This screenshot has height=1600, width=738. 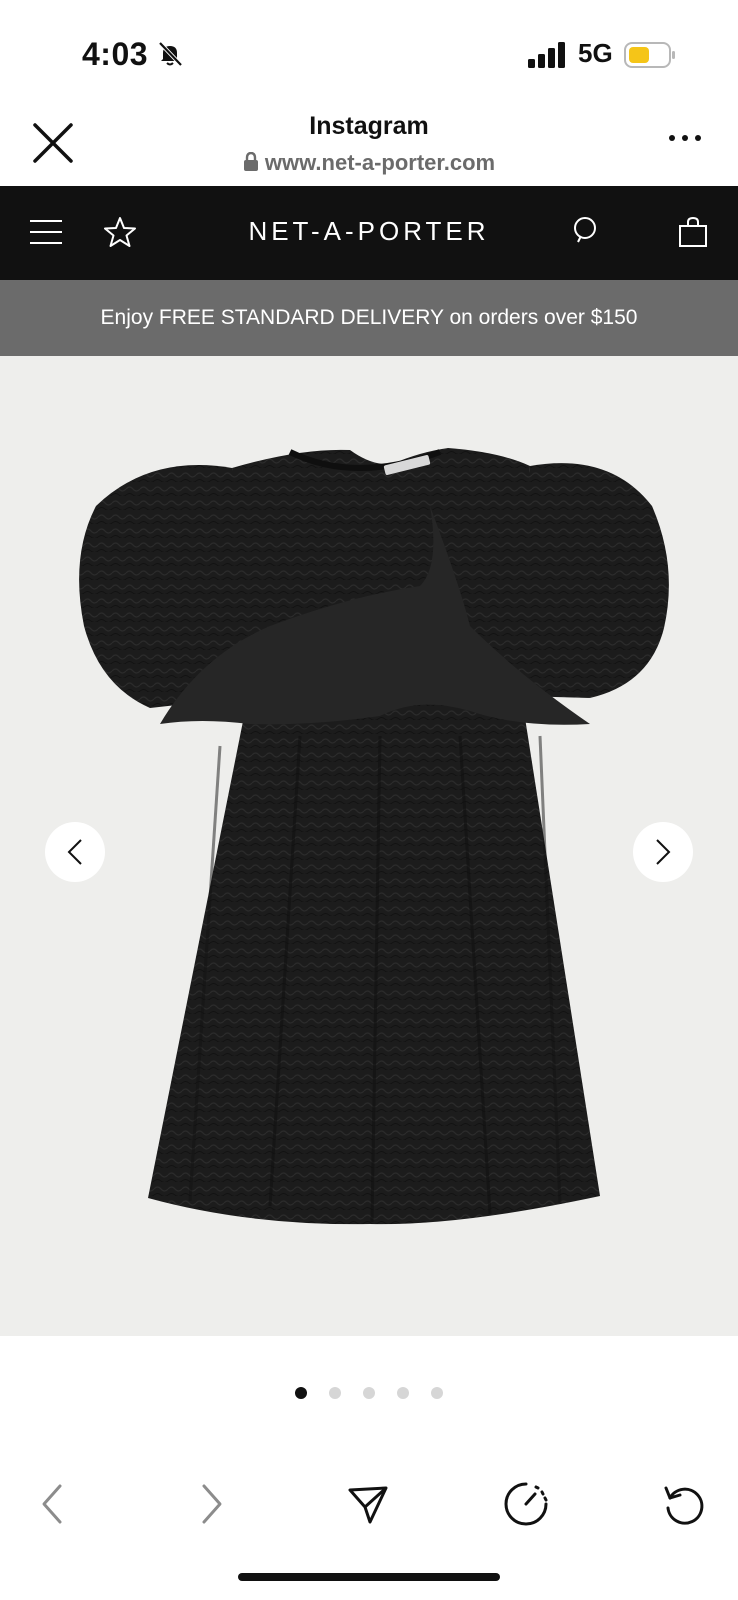 What do you see at coordinates (526, 1504) in the screenshot?
I see `speed-icon` at bounding box center [526, 1504].